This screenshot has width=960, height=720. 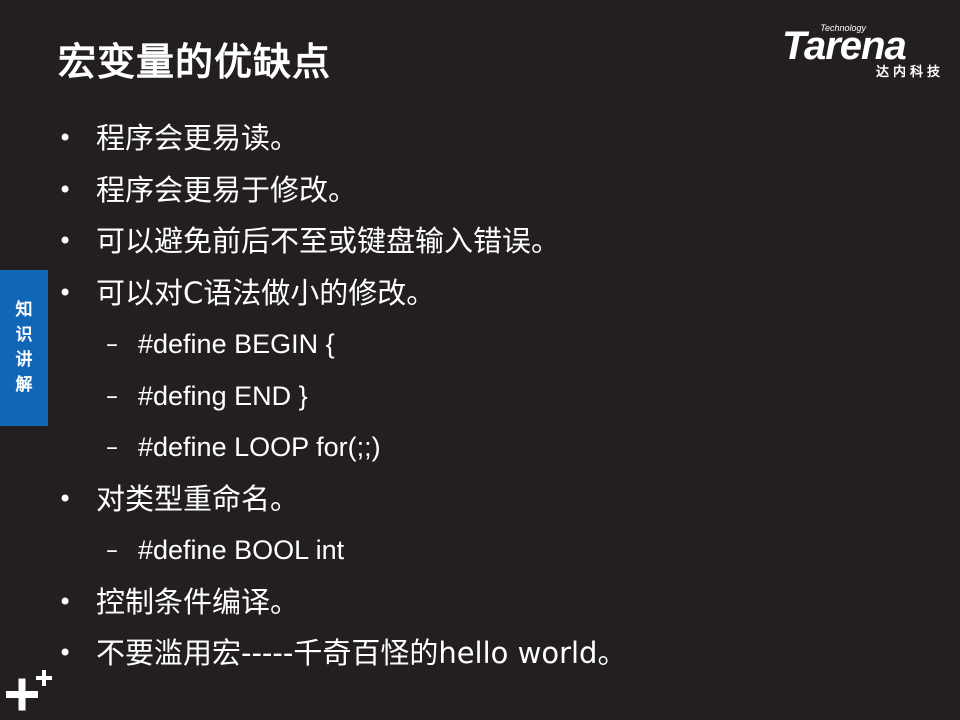 I want to click on sub-list-item-text: #defing END }, so click(x=223, y=395).